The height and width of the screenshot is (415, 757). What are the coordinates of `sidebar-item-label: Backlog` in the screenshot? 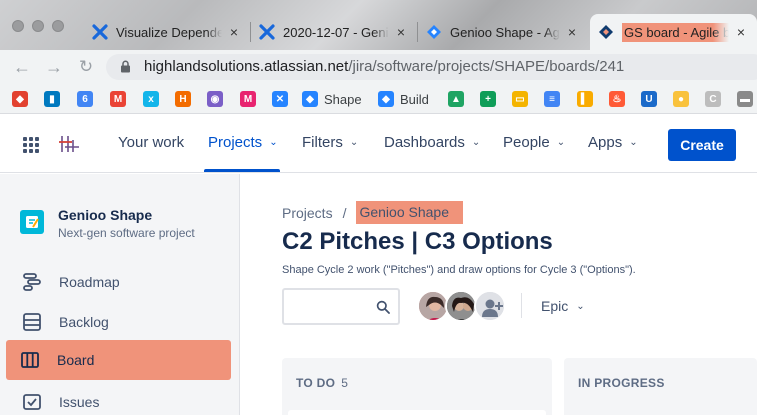 It's located at (84, 322).